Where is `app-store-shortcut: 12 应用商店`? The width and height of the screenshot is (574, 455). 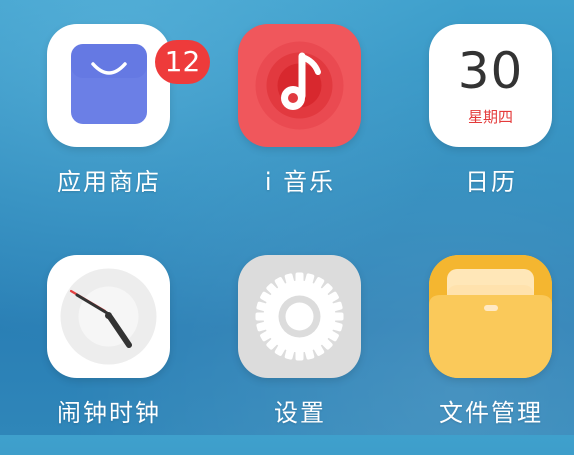
app-store-shortcut: 12 应用商店 is located at coordinates (117, 124).